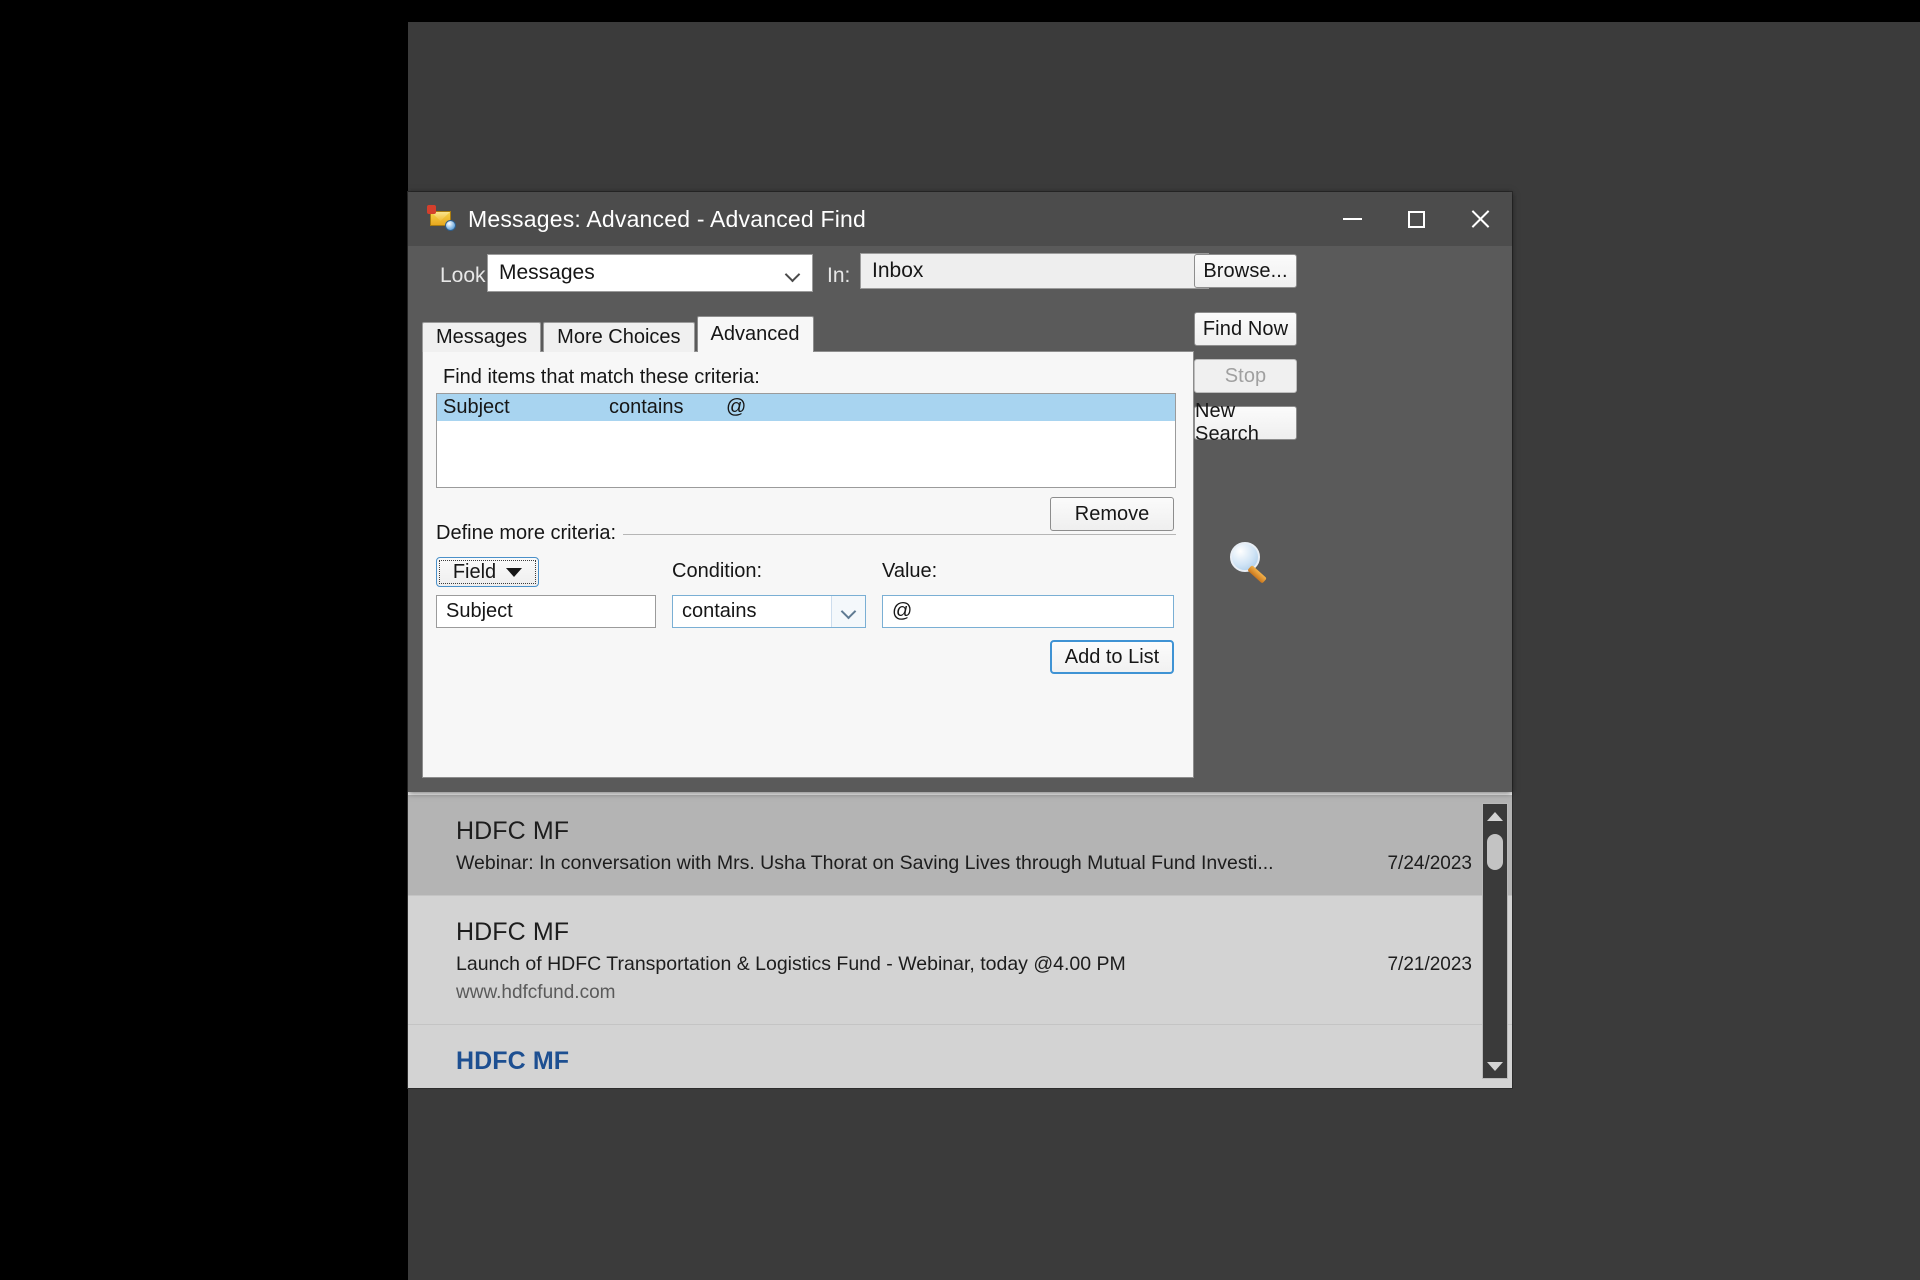 Image resolution: width=1920 pixels, height=1280 pixels. What do you see at coordinates (476, 407) in the screenshot?
I see `criteria-field: Subject` at bounding box center [476, 407].